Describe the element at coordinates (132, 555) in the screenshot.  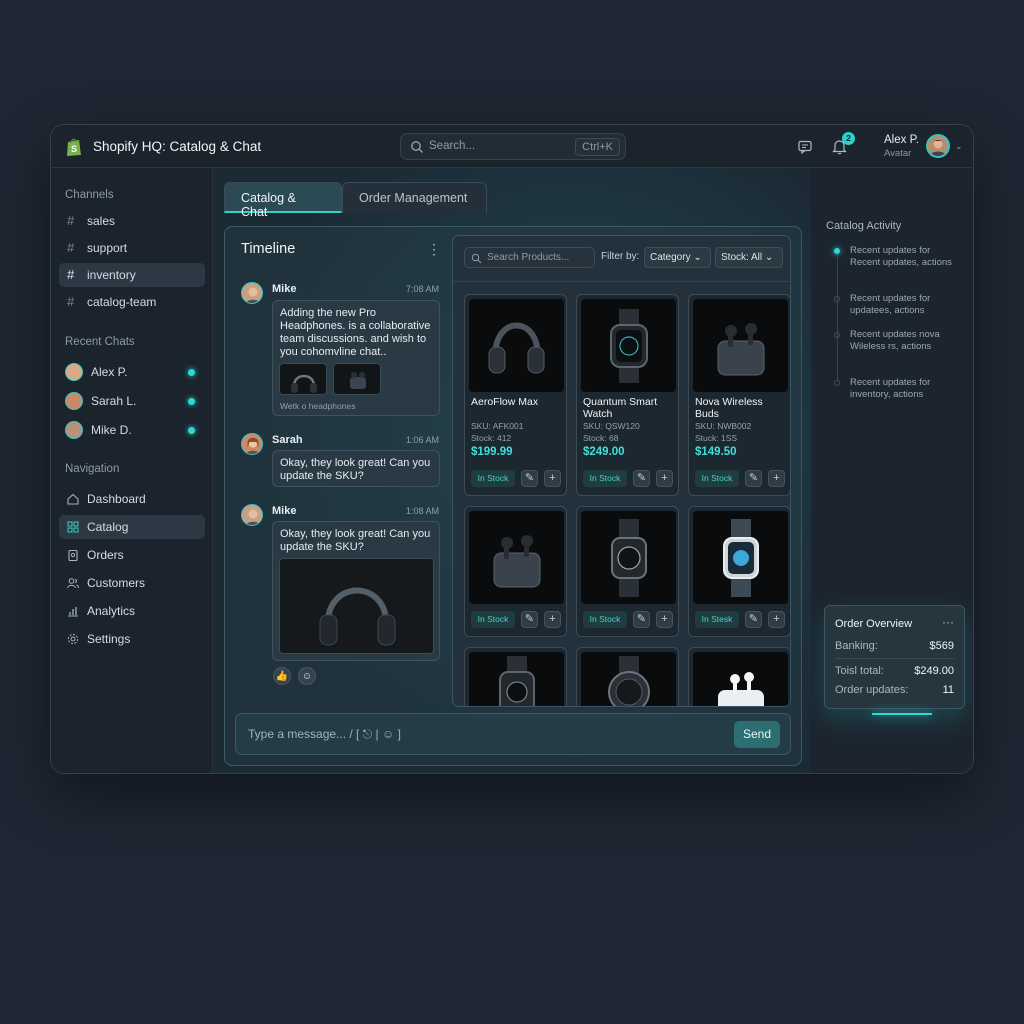
I see `nav-orders: Orders` at that location.